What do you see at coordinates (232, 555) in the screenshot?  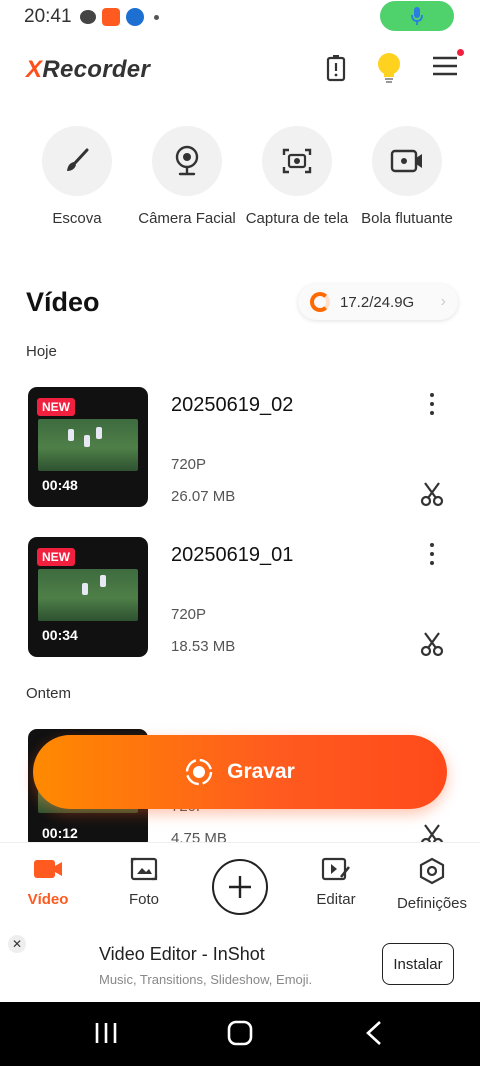 I see `video-title: 20250619_01` at bounding box center [232, 555].